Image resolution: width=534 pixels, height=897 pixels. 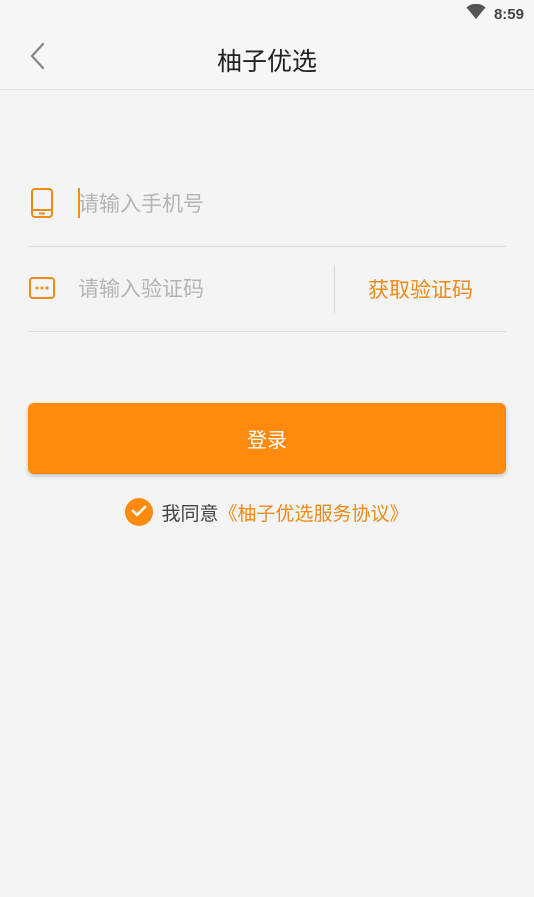 What do you see at coordinates (266, 61) in the screenshot?
I see `page-title: 柚子优选` at bounding box center [266, 61].